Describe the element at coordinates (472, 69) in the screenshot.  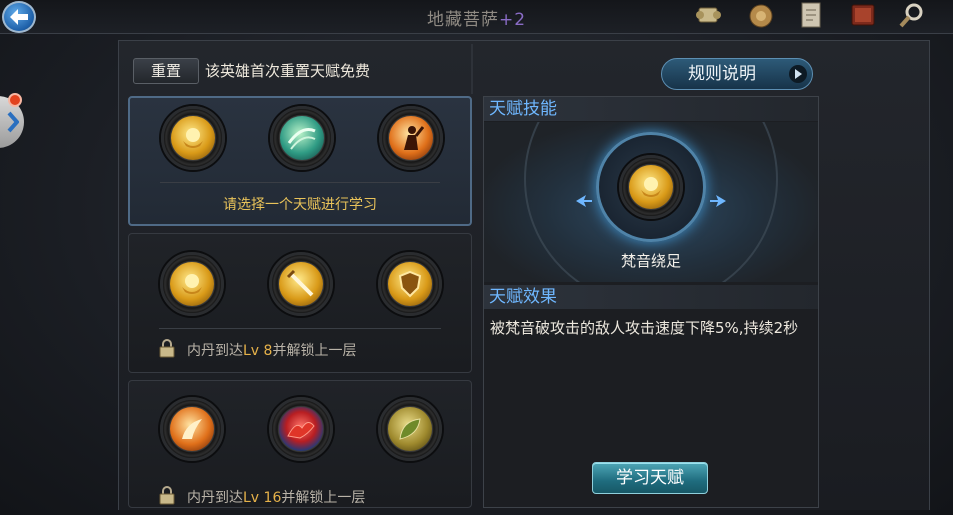
I see `frame-divider` at that location.